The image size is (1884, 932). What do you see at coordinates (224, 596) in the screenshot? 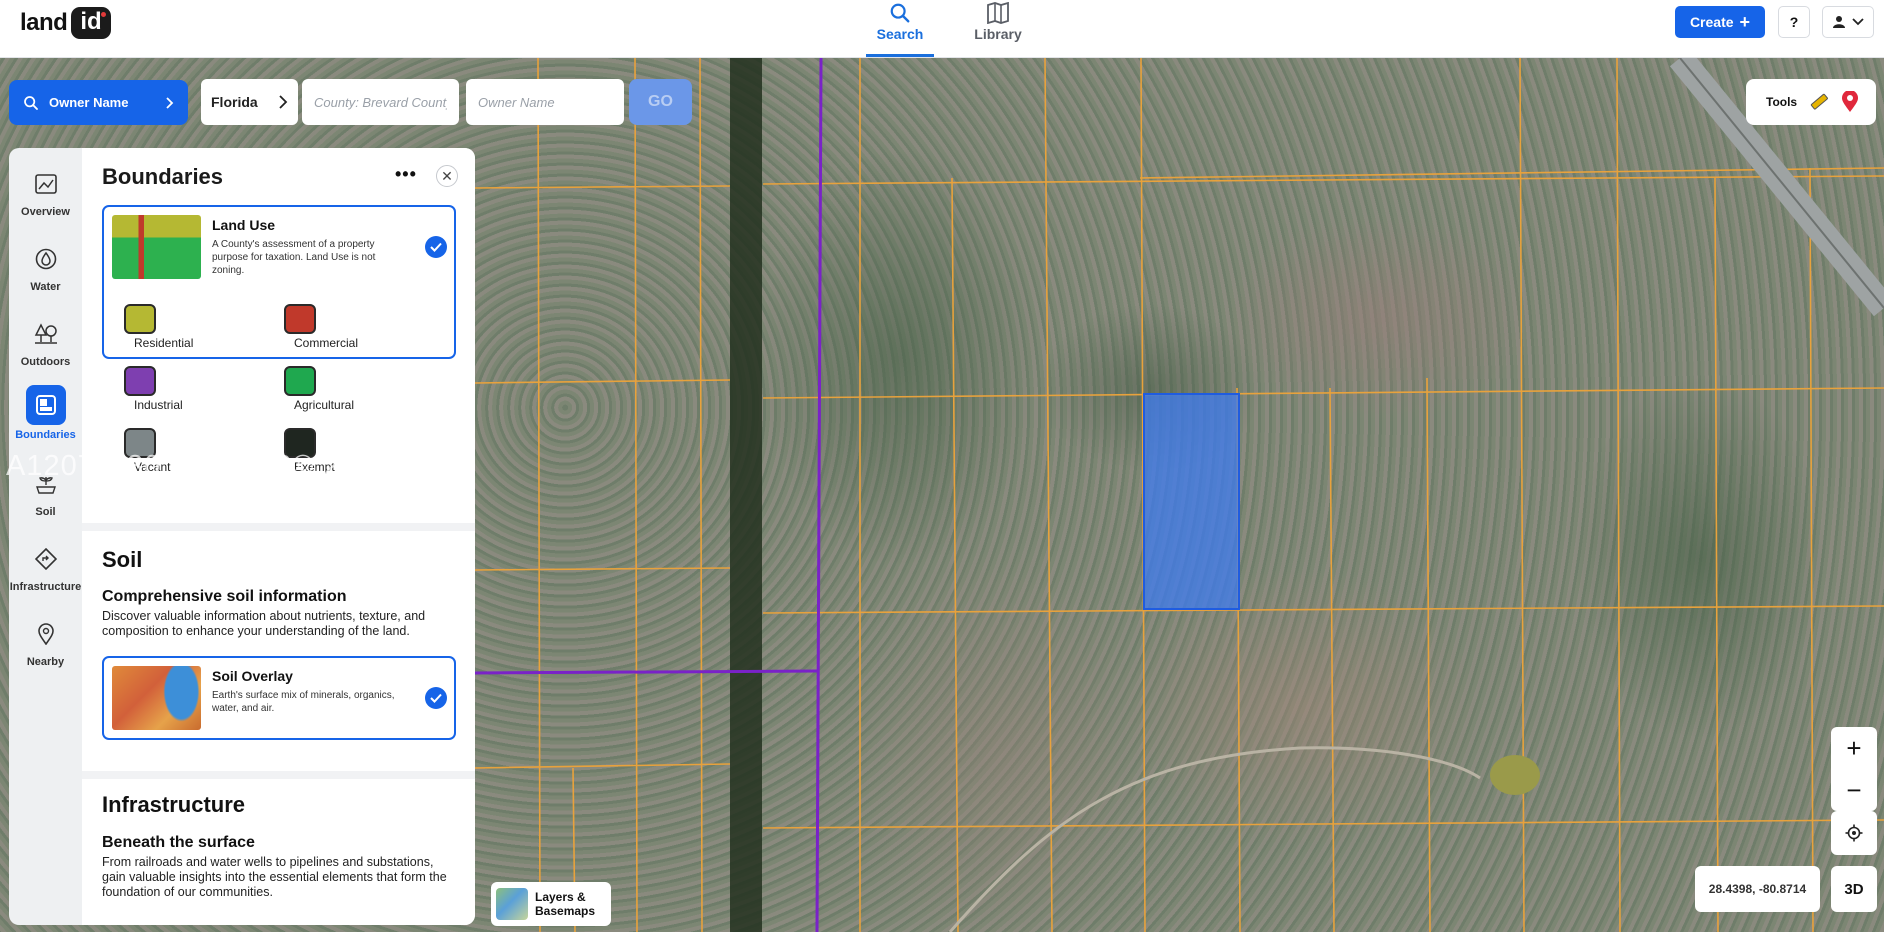
I see `soil-subtitle: Comprehensive soil information` at bounding box center [224, 596].